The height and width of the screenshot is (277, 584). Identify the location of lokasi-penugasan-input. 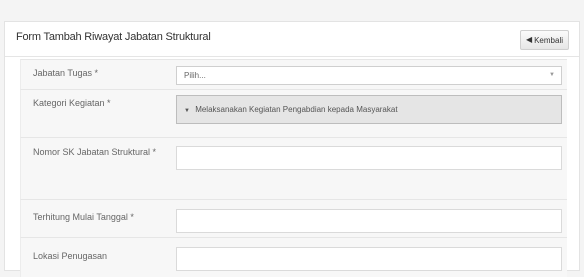
(369, 259).